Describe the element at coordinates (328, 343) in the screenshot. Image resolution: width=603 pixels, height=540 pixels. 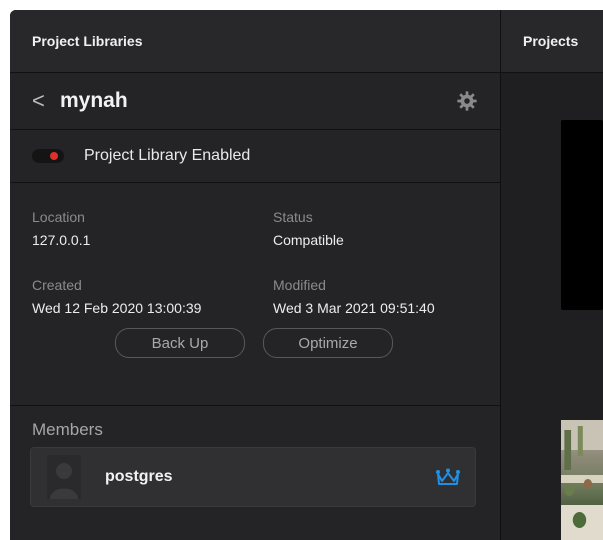
I see `optimize-button: Optimize` at that location.